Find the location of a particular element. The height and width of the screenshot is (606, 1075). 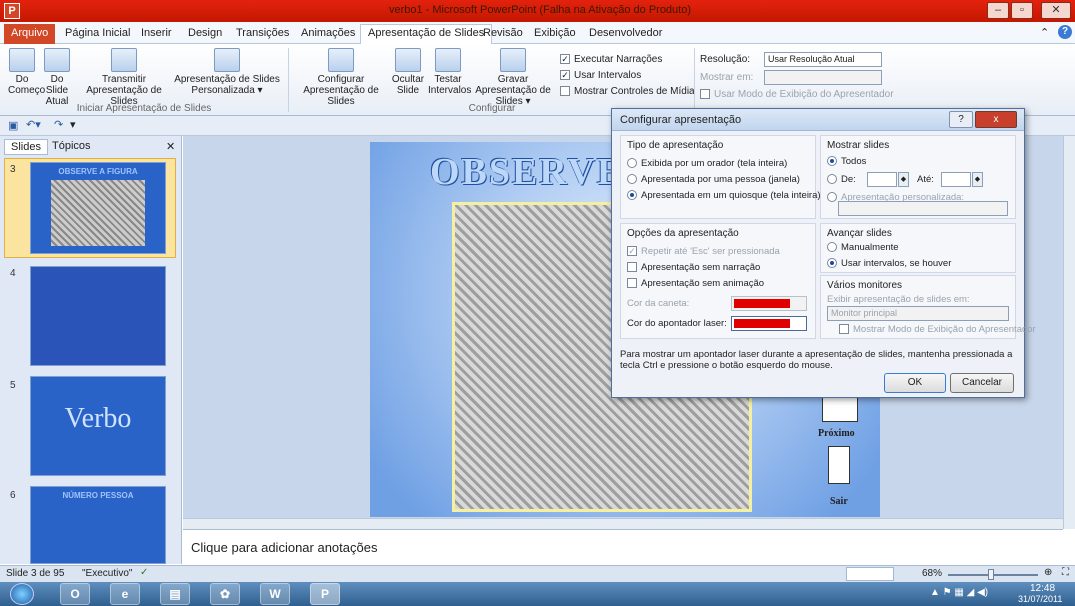

close-panel-icon: ✕ is located at coordinates (170, 146).